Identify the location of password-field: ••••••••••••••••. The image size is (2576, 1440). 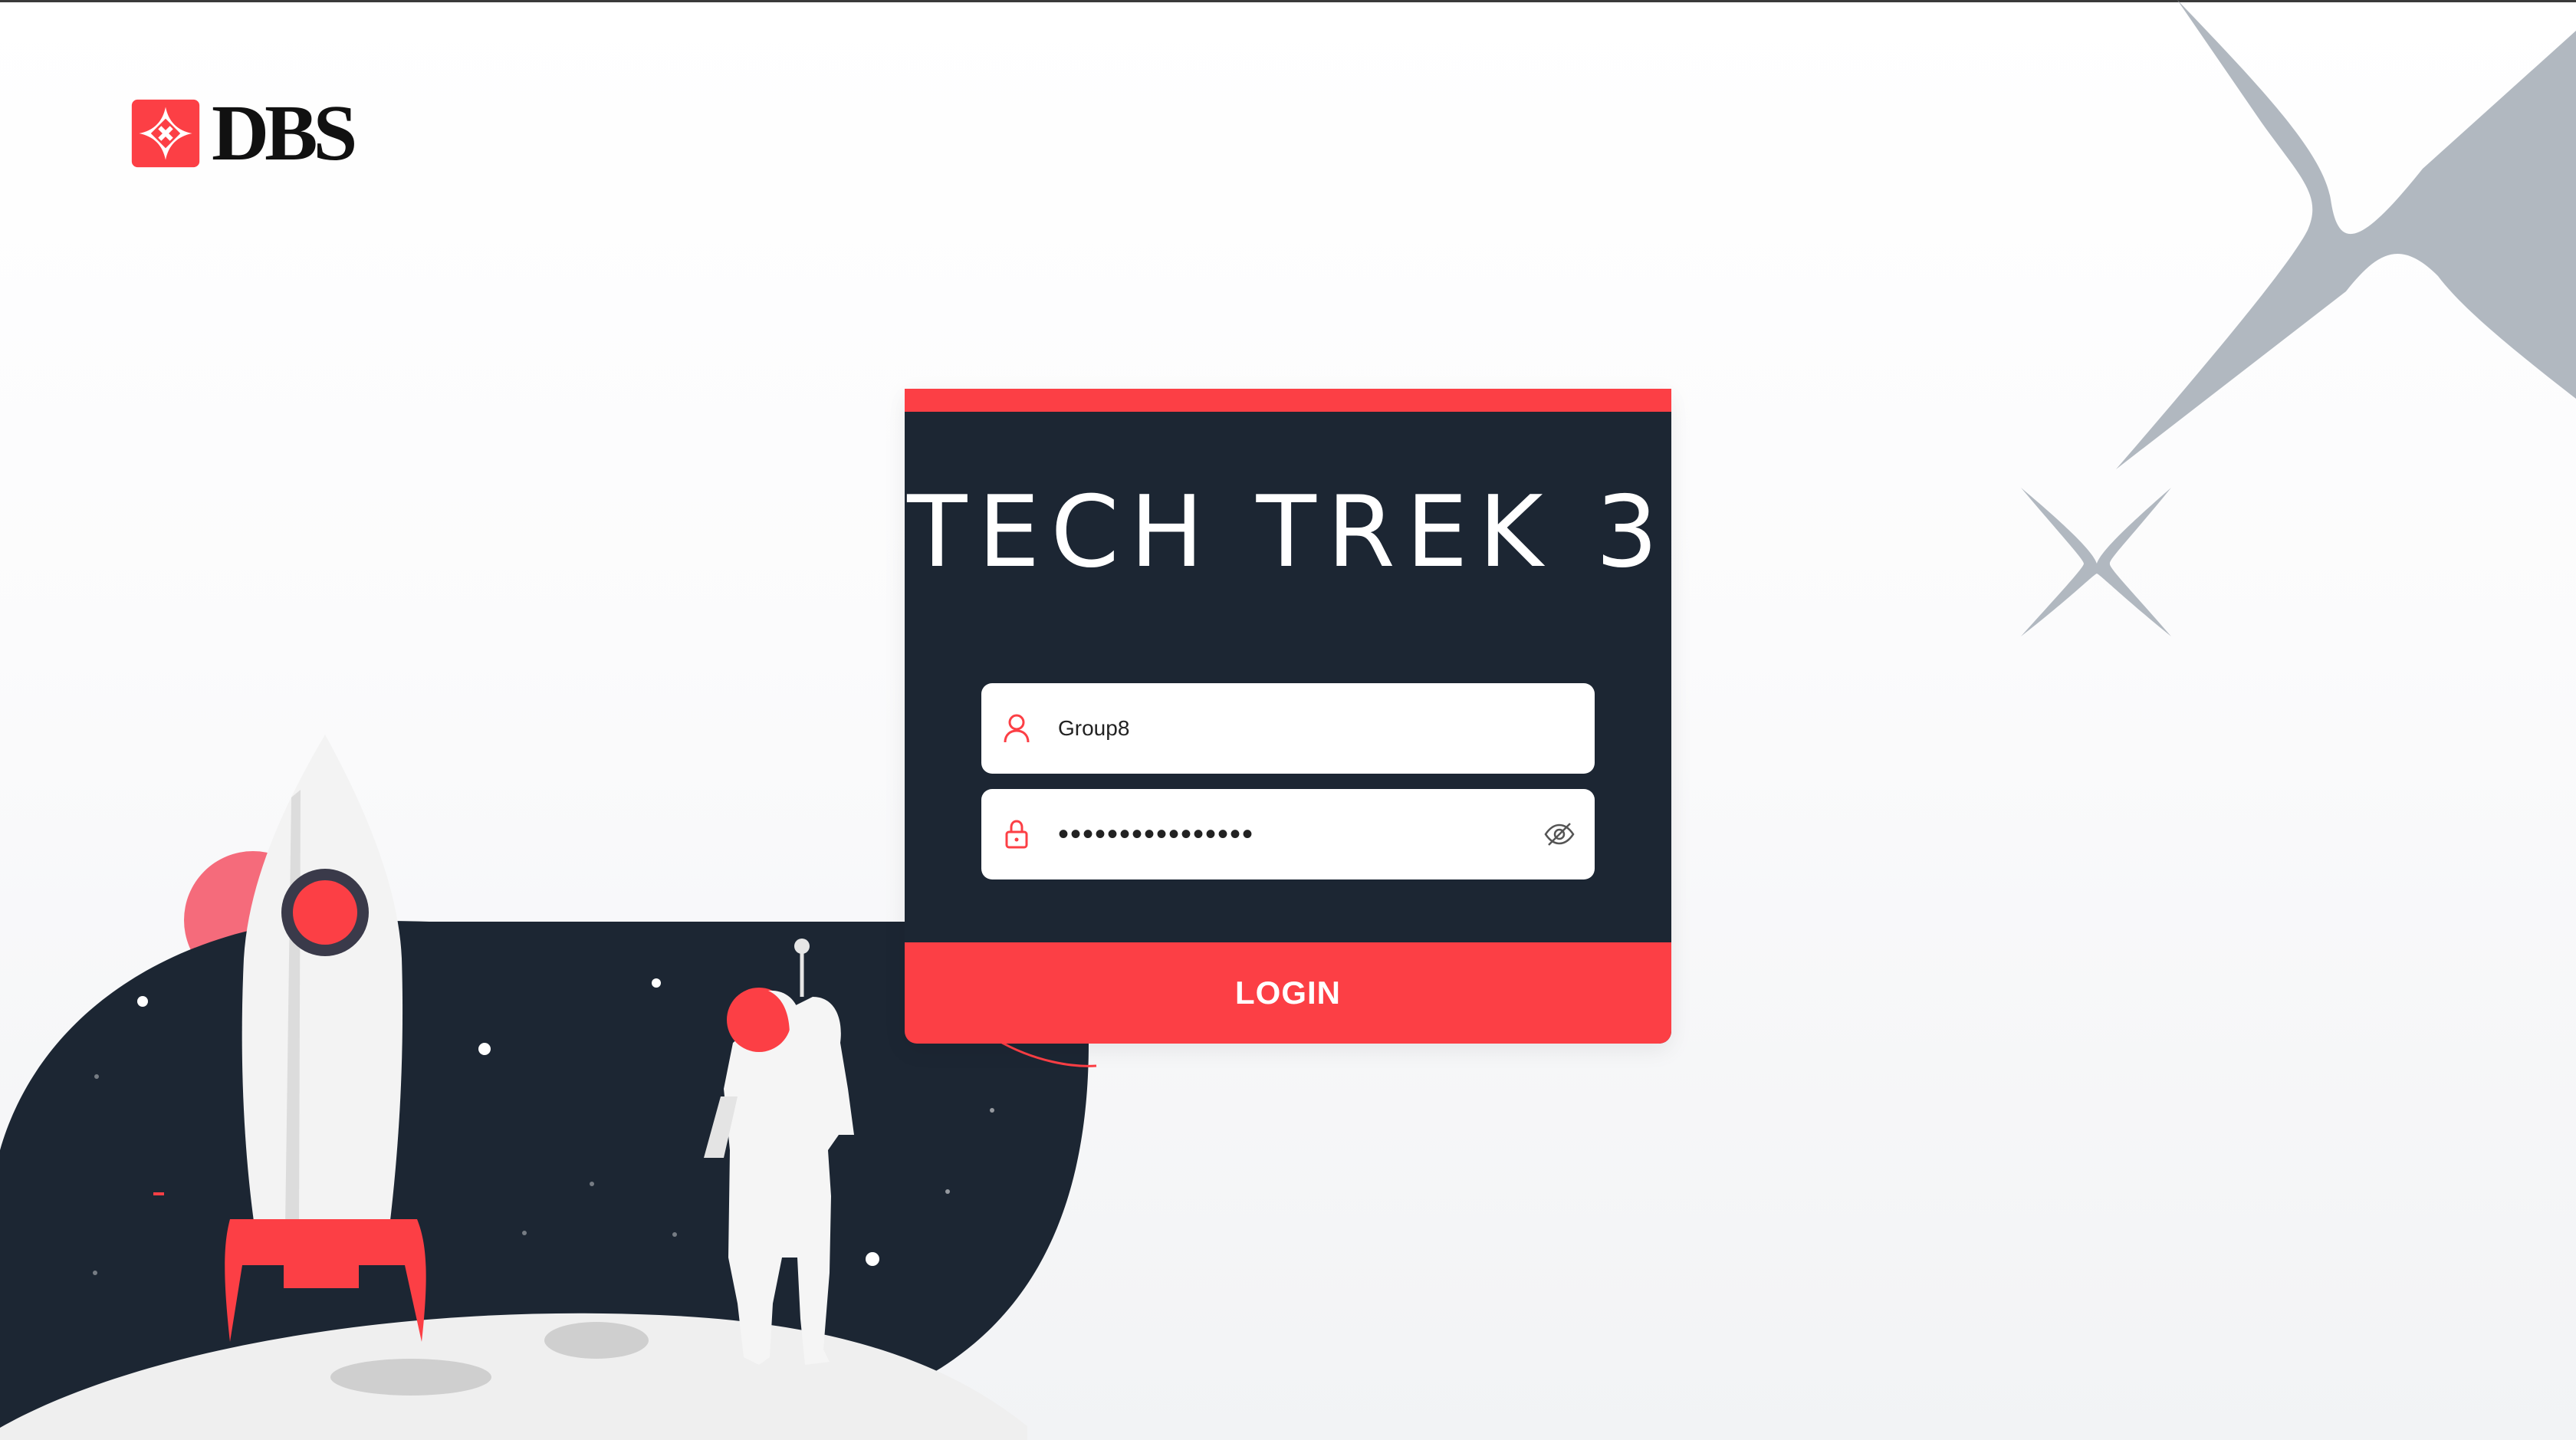
(1288, 834).